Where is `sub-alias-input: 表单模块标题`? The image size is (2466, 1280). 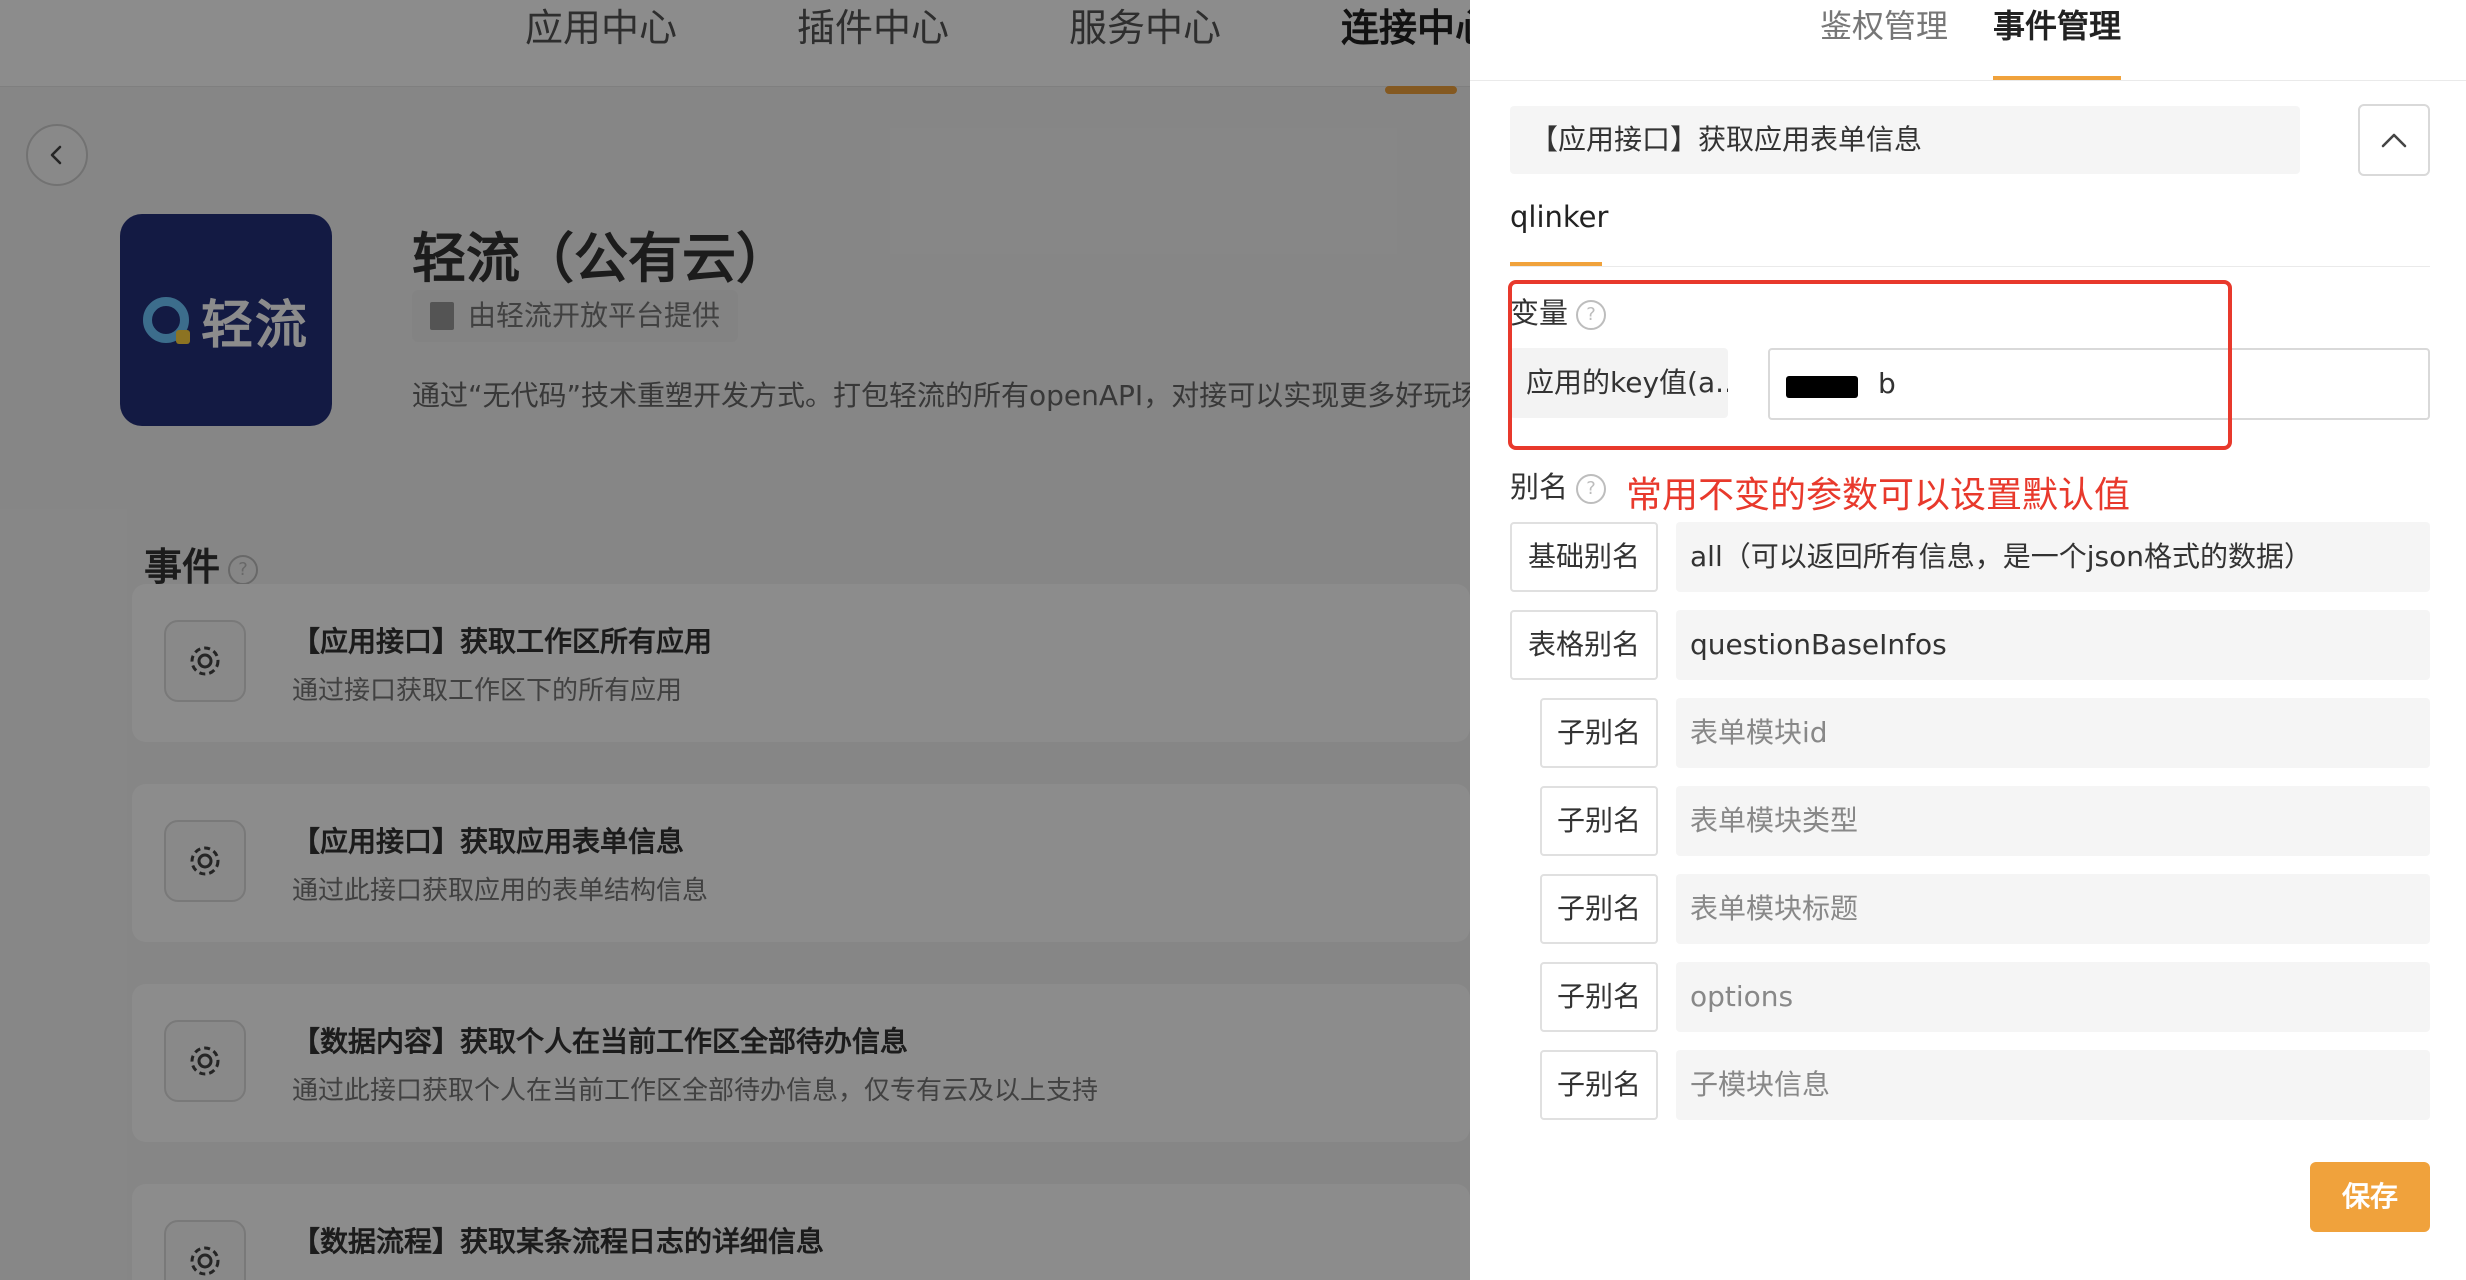 sub-alias-input: 表单模块标题 is located at coordinates (2053, 909).